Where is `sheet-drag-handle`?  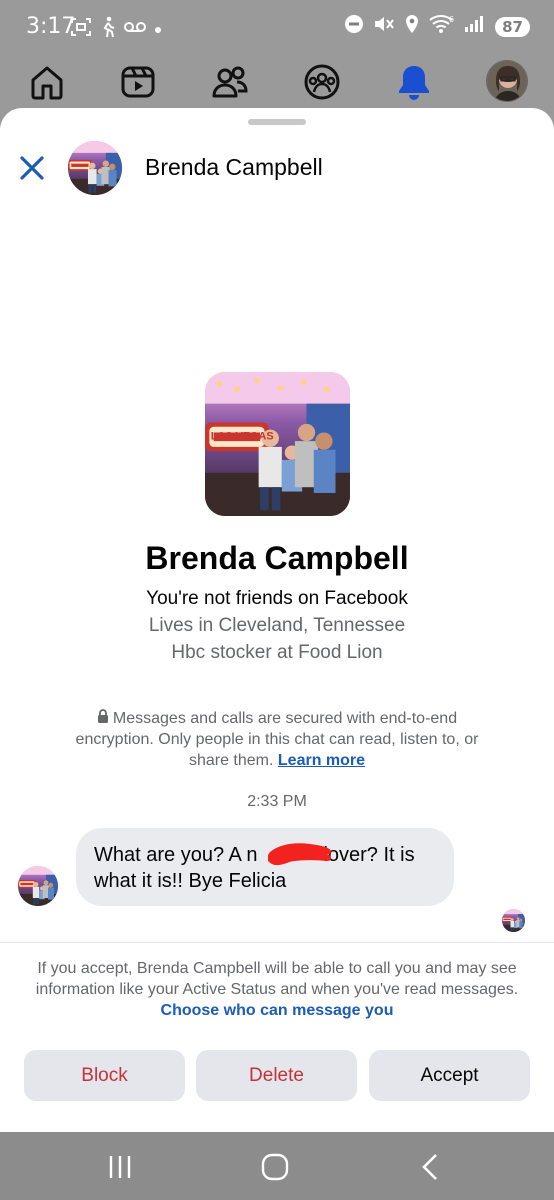
sheet-drag-handle is located at coordinates (277, 122).